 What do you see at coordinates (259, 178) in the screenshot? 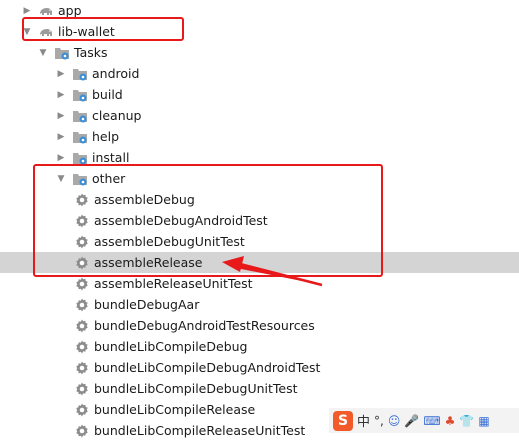
I see `tree-node-other: ▼ other` at bounding box center [259, 178].